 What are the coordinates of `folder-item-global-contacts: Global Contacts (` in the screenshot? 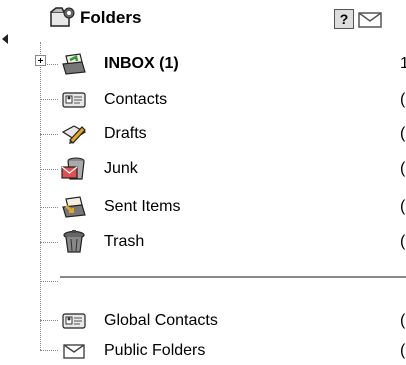 It's located at (233, 322).